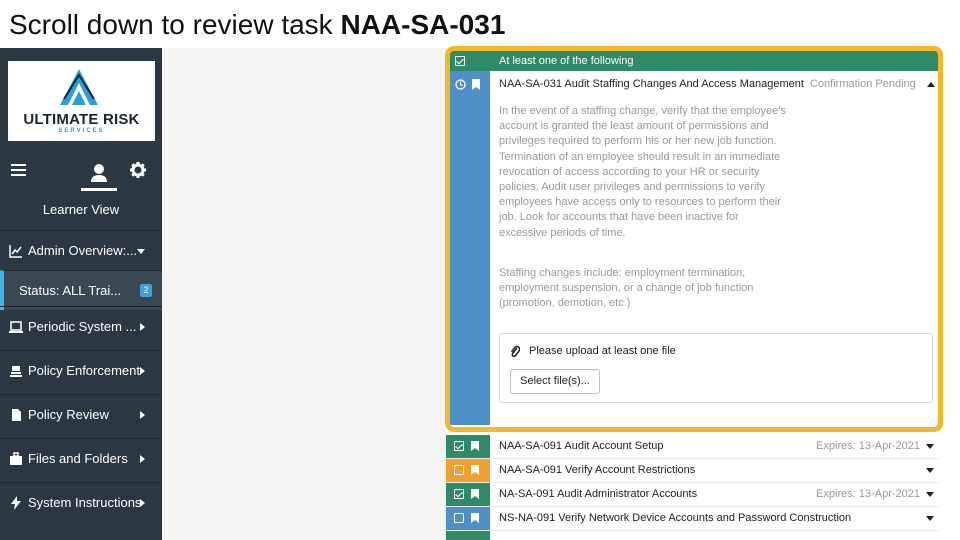 Image resolution: width=960 pixels, height=540 pixels. I want to click on group-label: At least one of the following, so click(566, 61).